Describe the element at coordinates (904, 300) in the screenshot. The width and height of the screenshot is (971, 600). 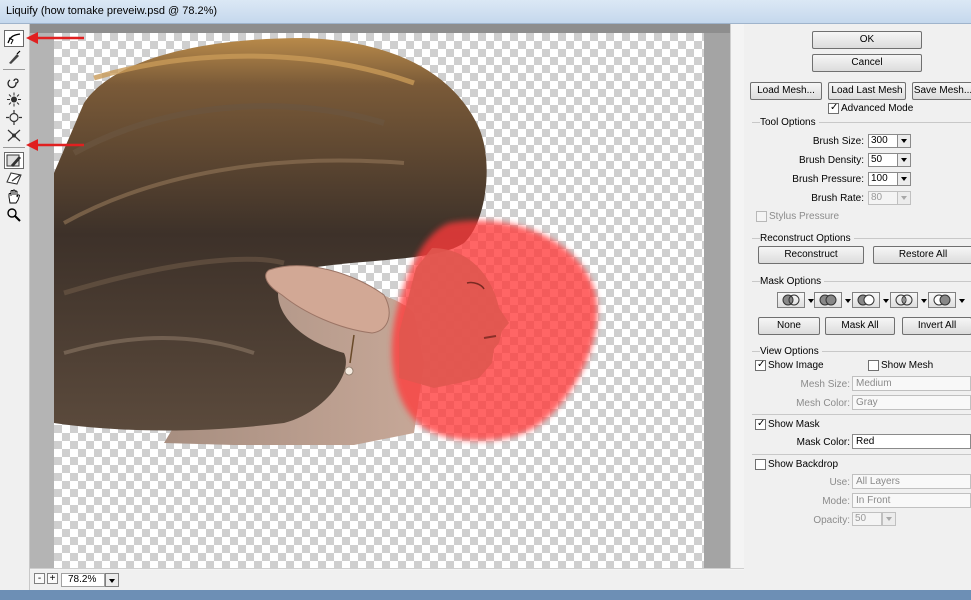
I see `intersect-selection-icon` at that location.